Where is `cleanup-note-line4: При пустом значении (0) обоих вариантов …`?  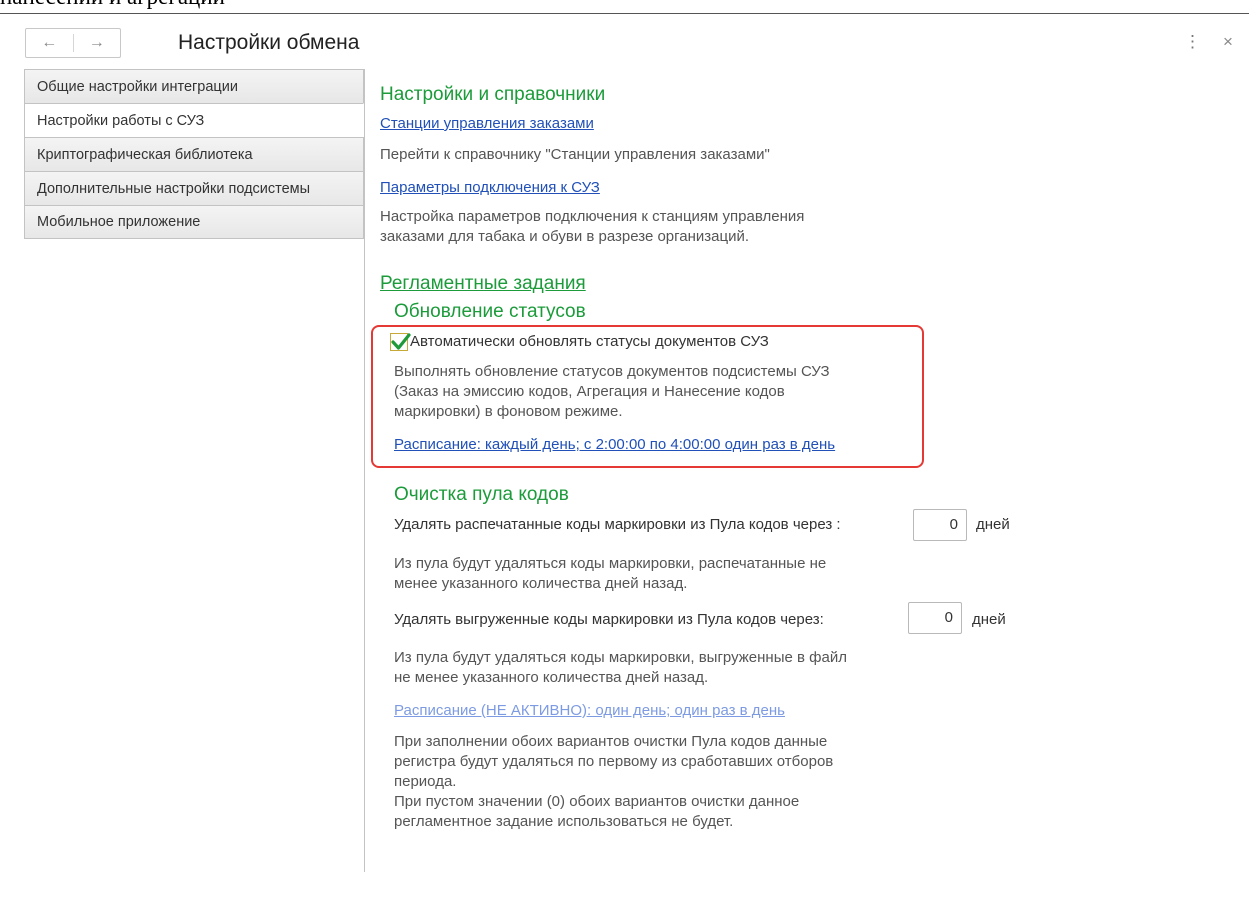
cleanup-note-line4: При пустом значении (0) обоих вариантов … is located at coordinates (597, 801).